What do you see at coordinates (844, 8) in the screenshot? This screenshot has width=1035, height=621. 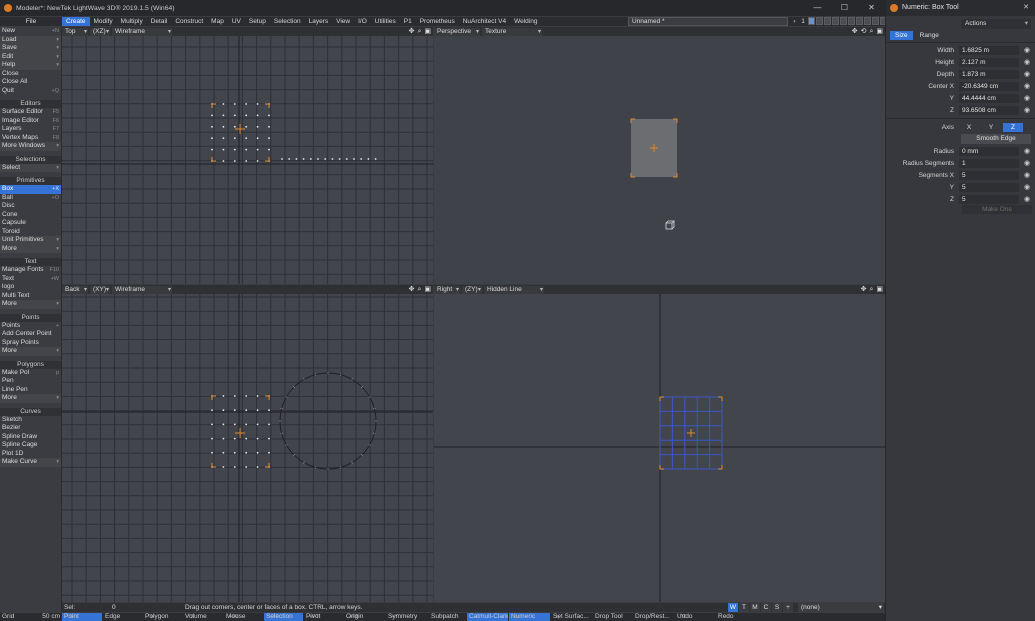 I see `maximize-button: ☐` at bounding box center [844, 8].